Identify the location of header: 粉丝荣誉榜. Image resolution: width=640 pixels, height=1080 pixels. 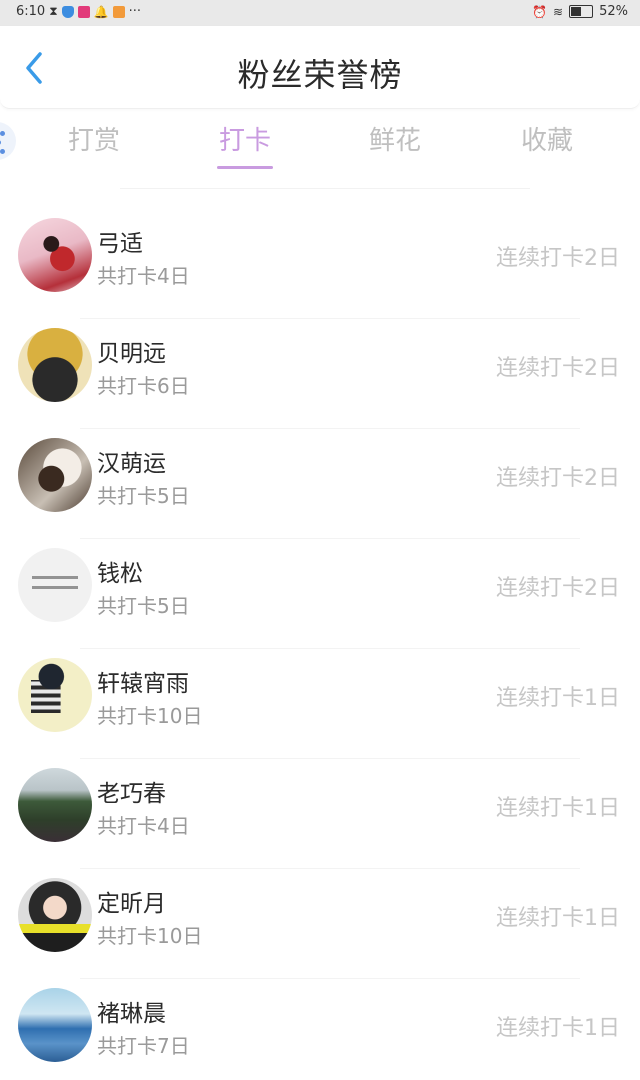
(320, 67).